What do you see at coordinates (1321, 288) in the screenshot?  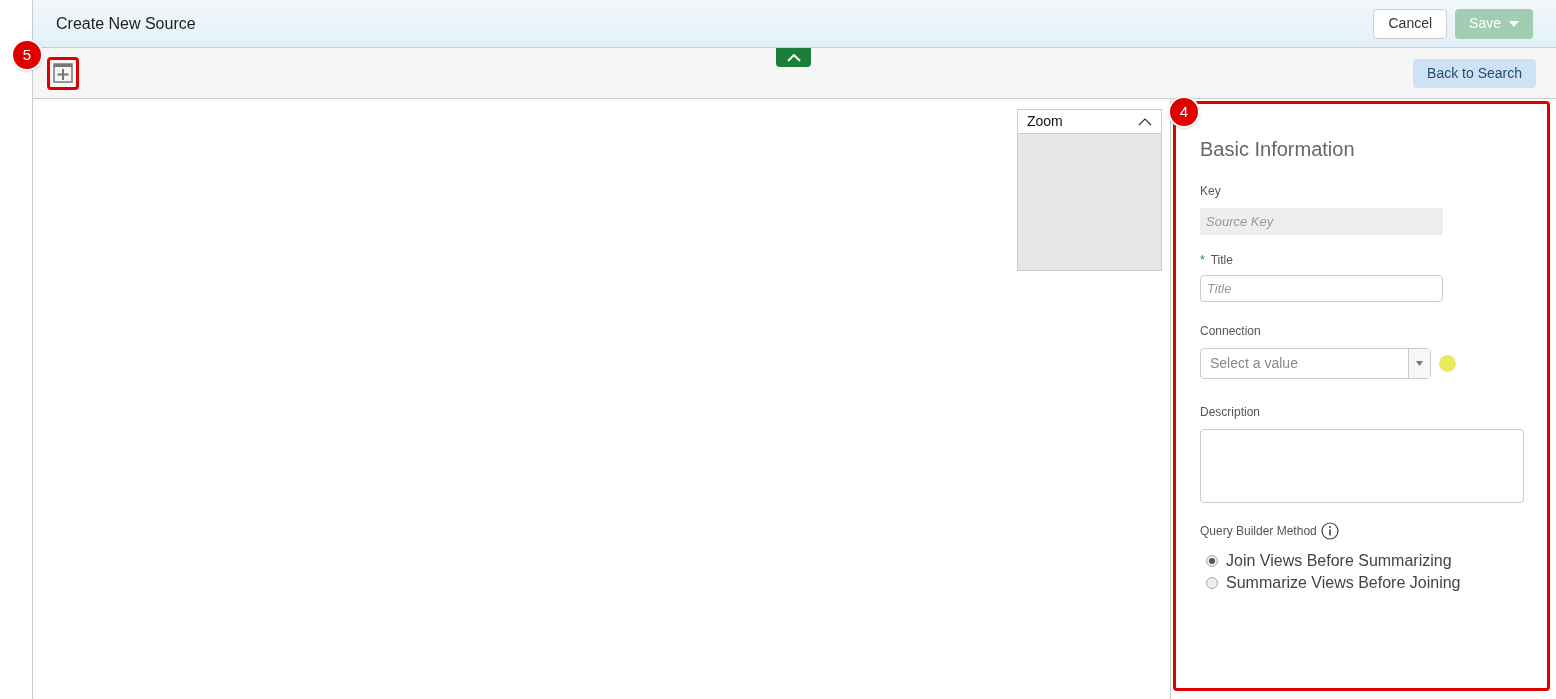 I see `title-field: Title` at bounding box center [1321, 288].